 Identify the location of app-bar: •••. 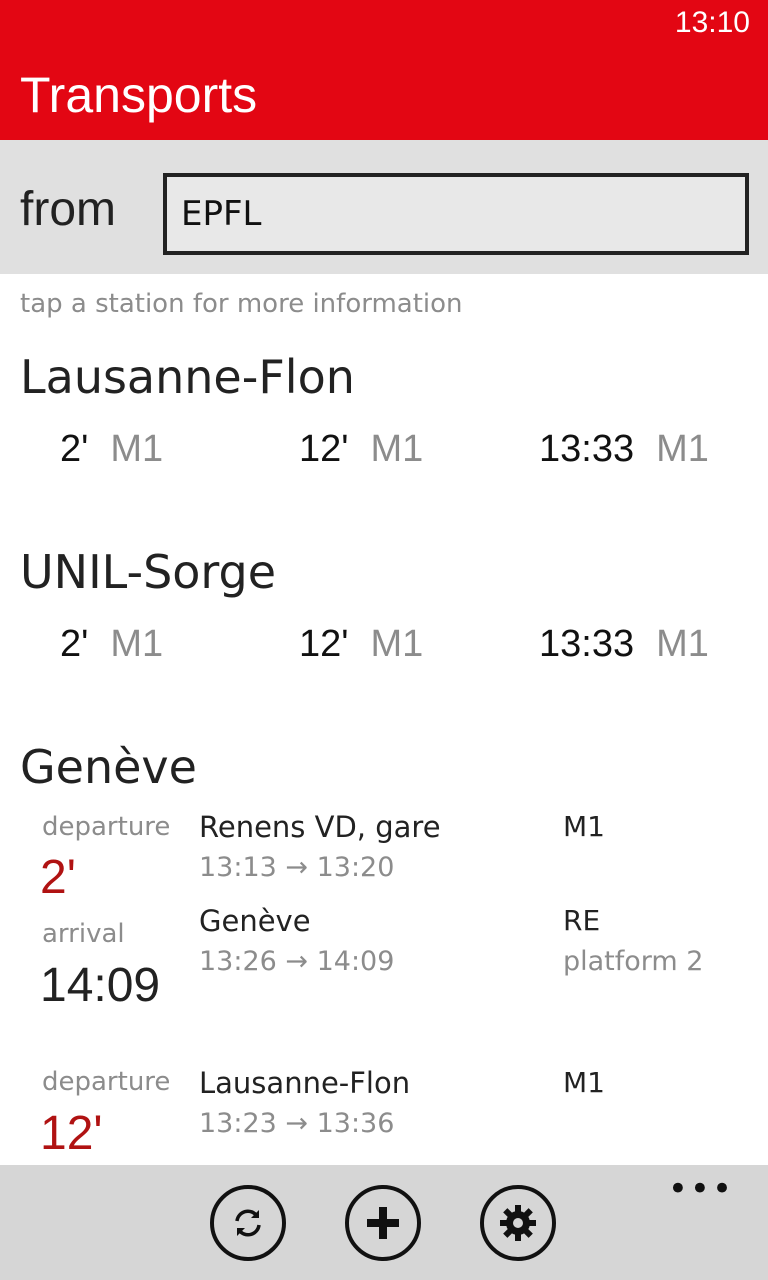
(384, 1222).